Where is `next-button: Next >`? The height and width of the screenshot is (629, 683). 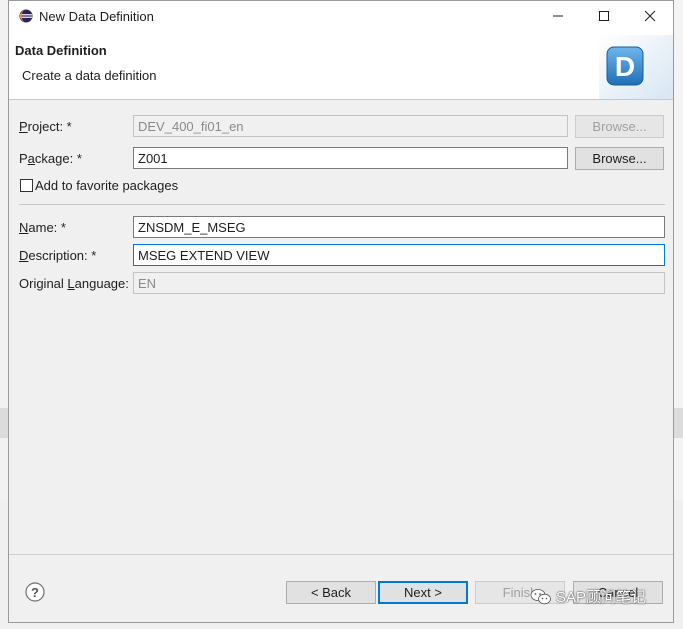 next-button: Next > is located at coordinates (423, 592).